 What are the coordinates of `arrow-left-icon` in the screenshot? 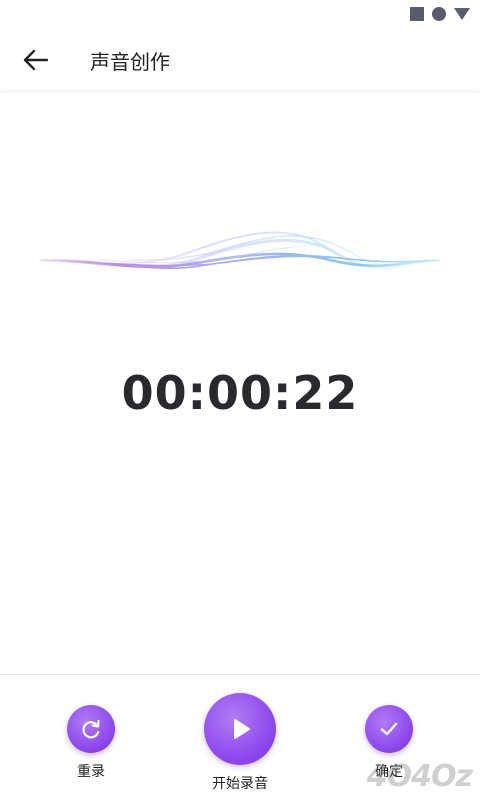 It's located at (36, 60).